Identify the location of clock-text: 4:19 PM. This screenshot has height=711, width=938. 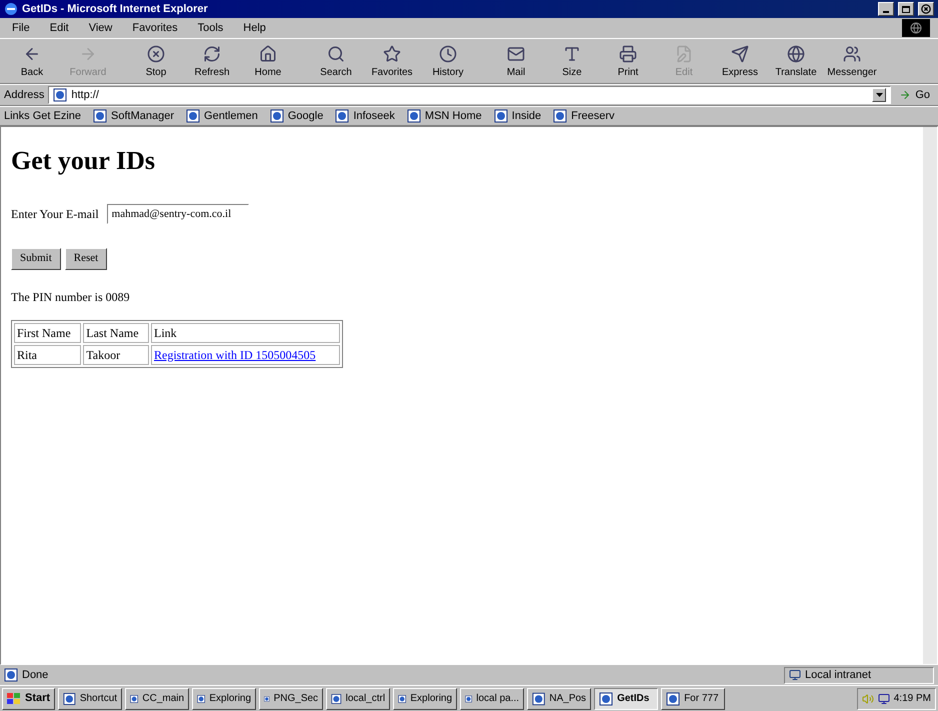
(912, 699).